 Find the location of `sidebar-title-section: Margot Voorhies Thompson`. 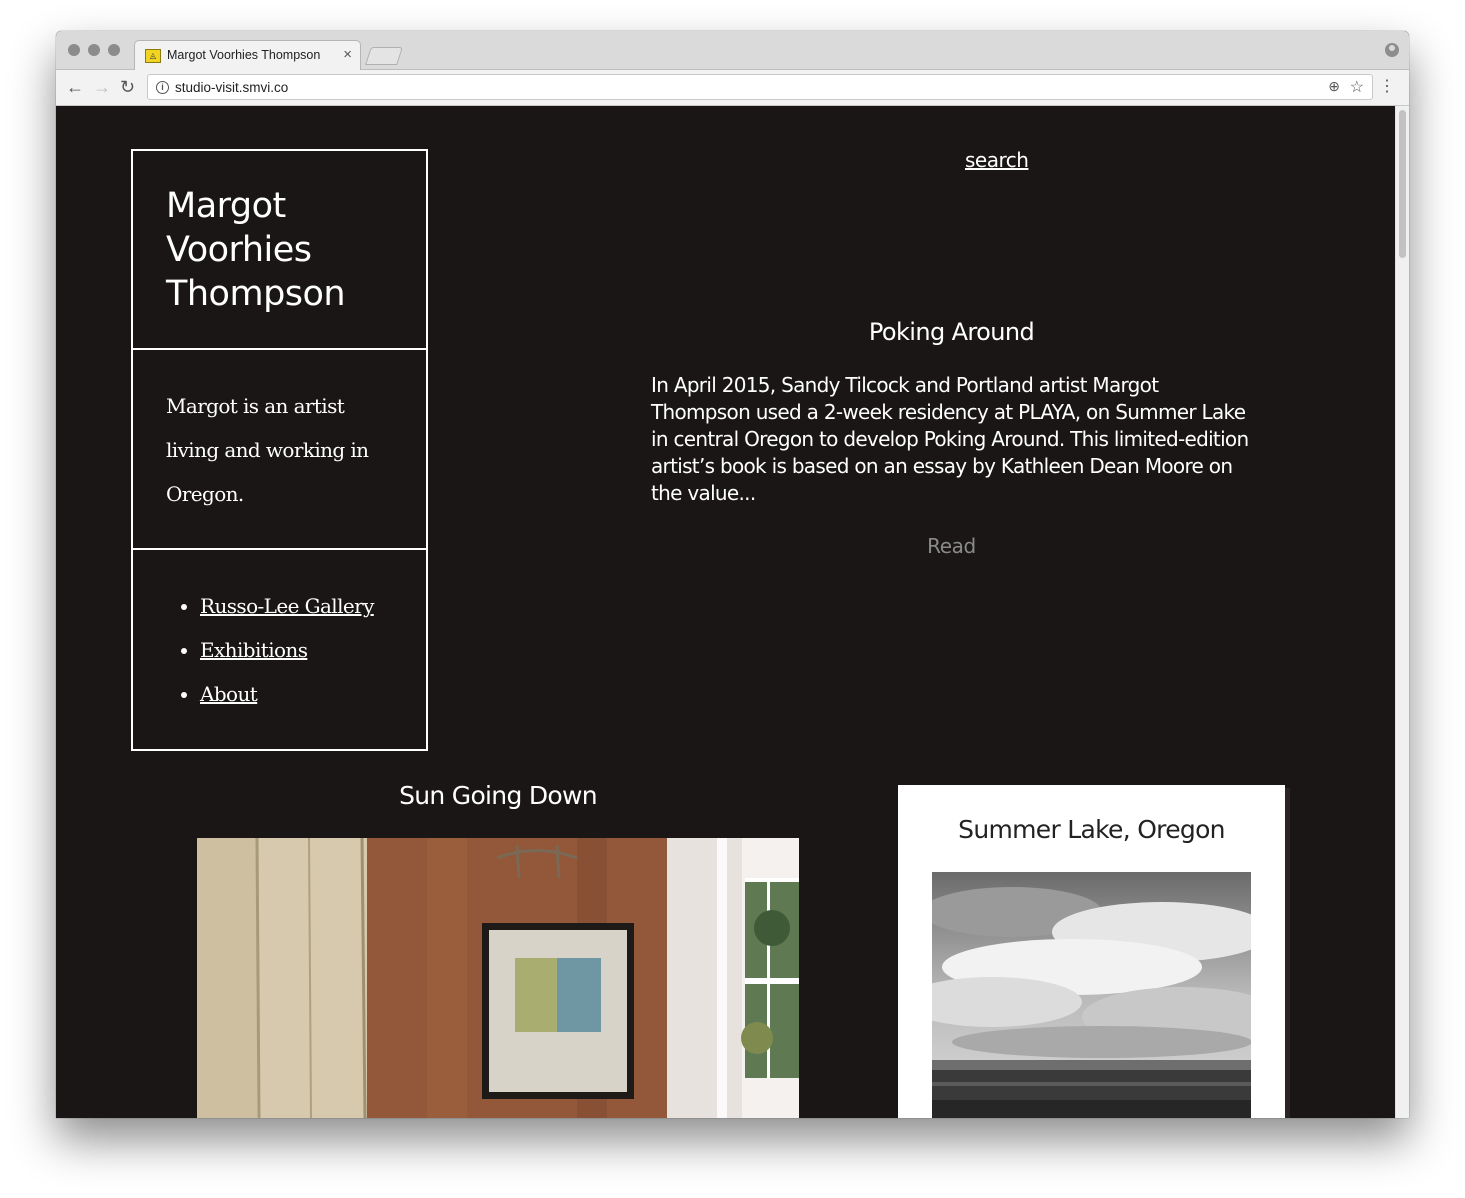

sidebar-title-section: Margot Voorhies Thompson is located at coordinates (279, 250).